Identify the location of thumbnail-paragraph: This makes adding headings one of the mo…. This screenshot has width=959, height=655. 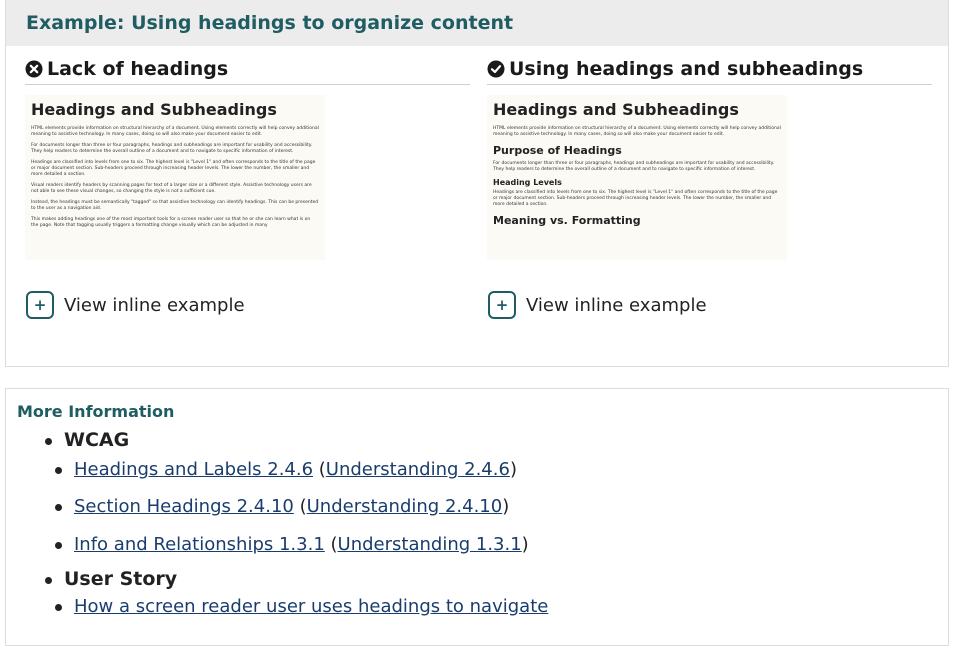
(171, 222).